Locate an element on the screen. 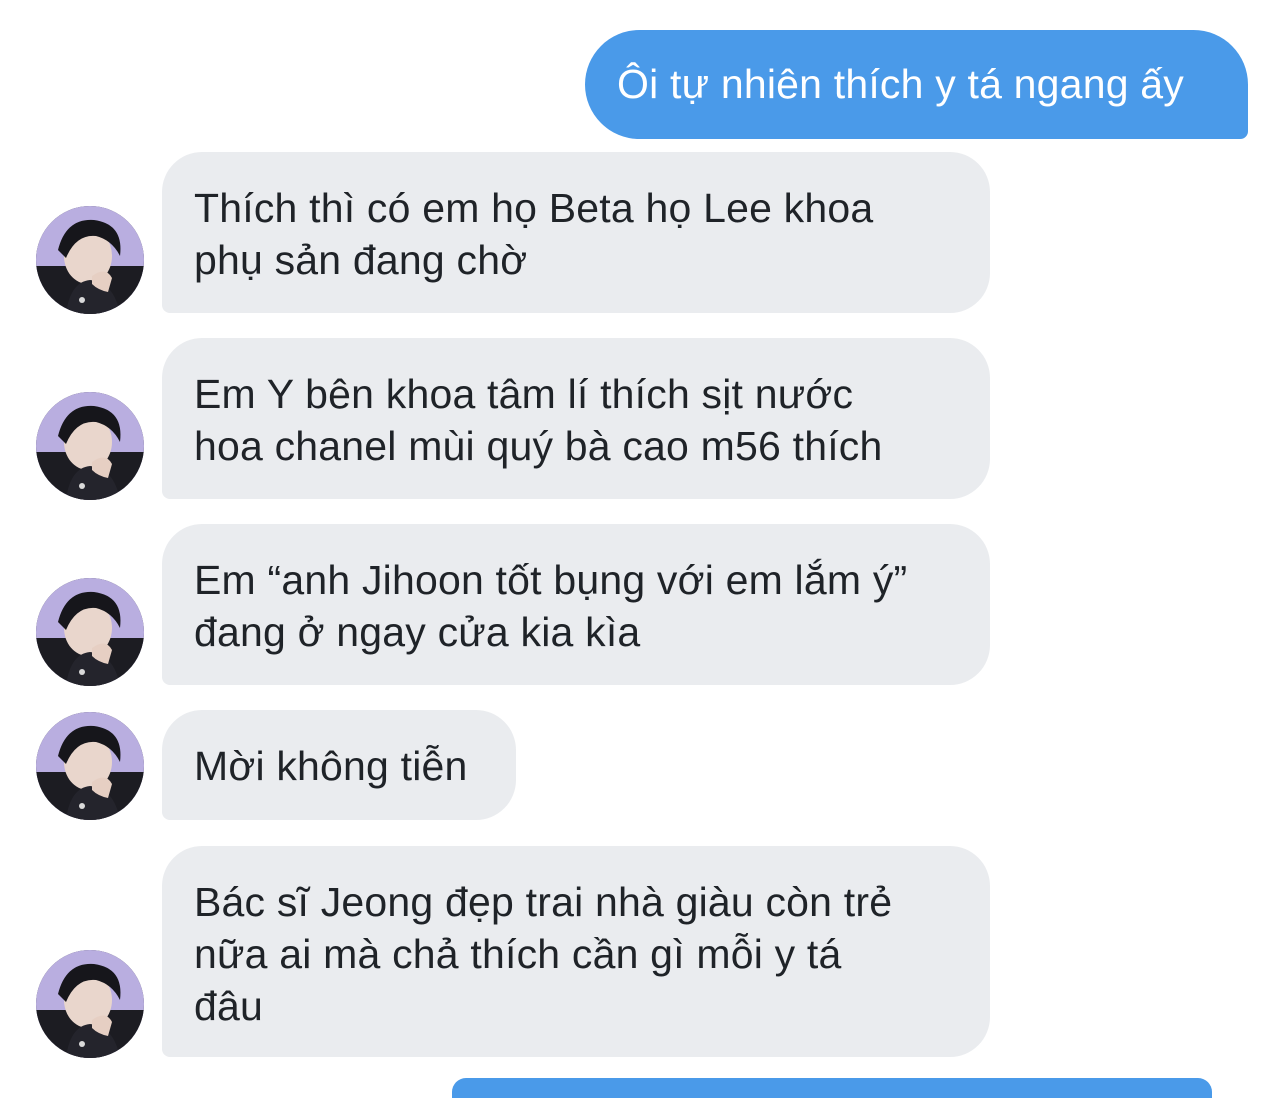  message-line: Em Y bên khoa tâm lí thích sịt nước is located at coordinates (524, 394).